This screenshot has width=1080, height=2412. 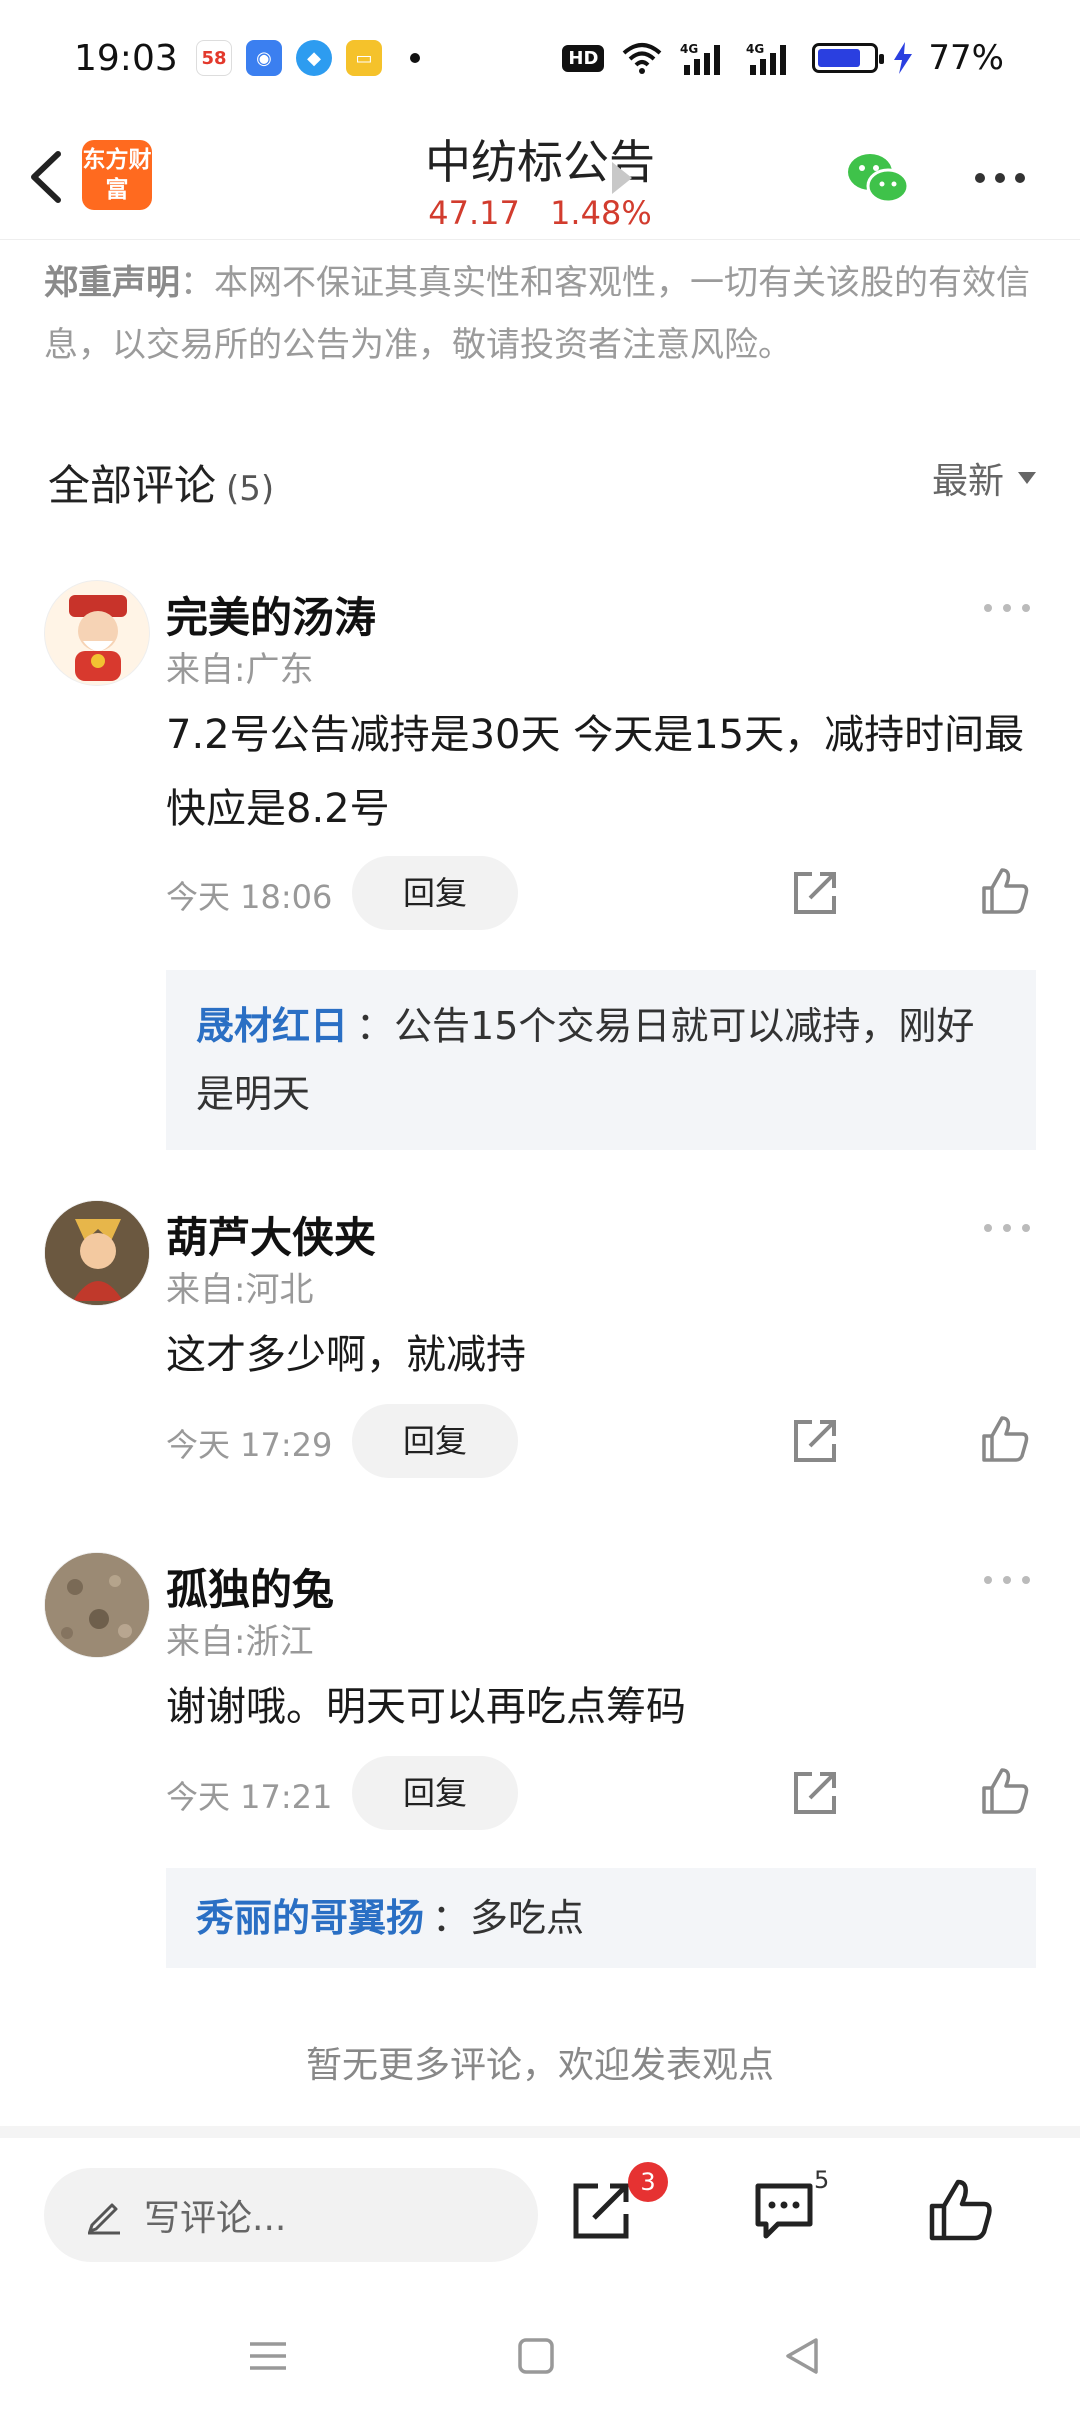 What do you see at coordinates (540, 2132) in the screenshot?
I see `divider` at bounding box center [540, 2132].